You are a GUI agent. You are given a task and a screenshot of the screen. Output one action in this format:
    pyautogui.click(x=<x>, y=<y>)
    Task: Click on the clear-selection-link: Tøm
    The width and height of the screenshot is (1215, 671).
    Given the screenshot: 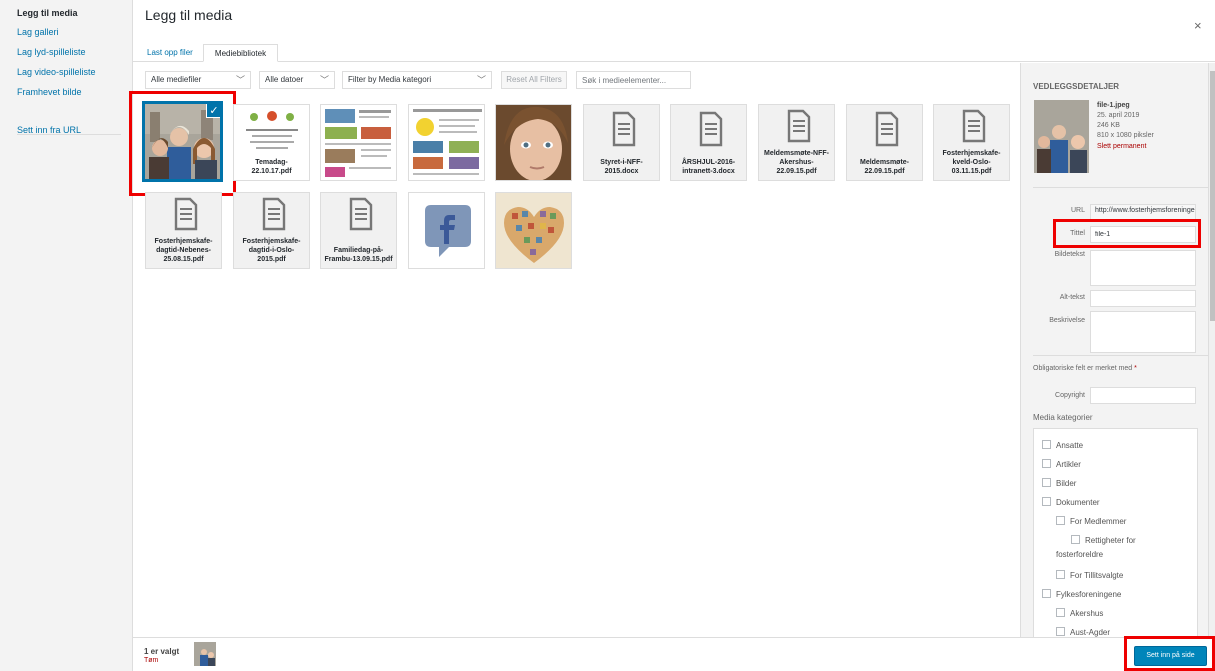 What is the action you would take?
    pyautogui.click(x=151, y=660)
    